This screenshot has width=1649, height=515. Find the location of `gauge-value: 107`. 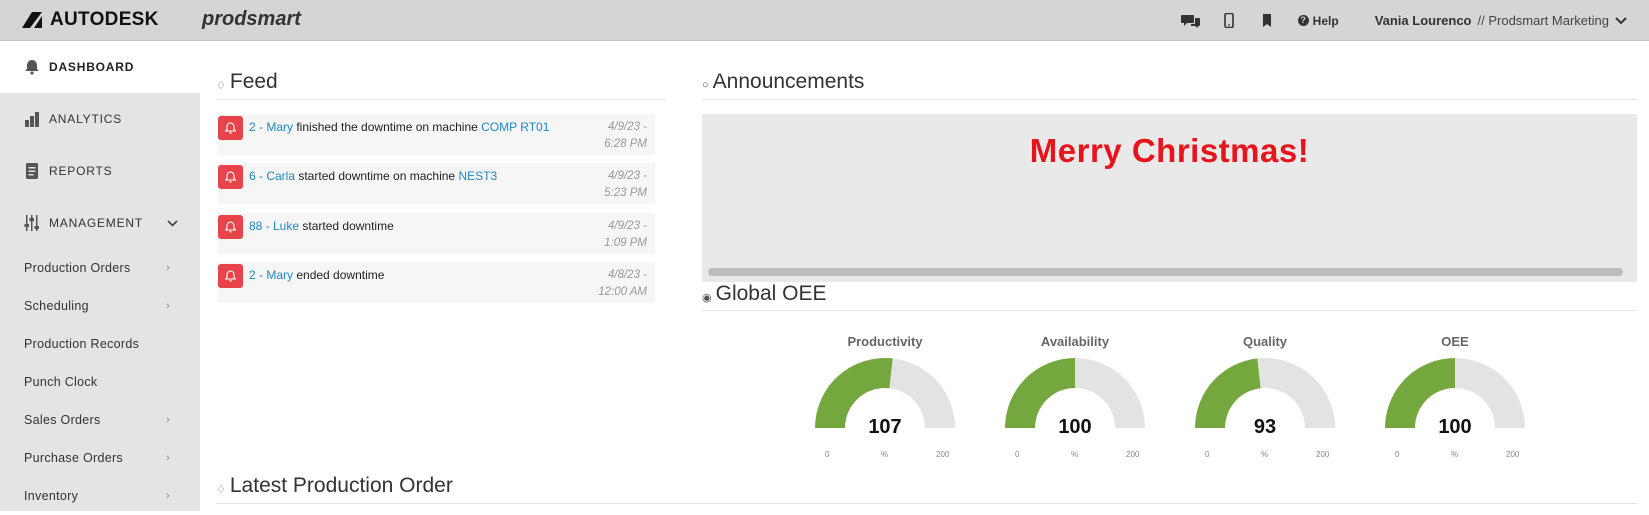

gauge-value: 107 is located at coordinates (885, 427).